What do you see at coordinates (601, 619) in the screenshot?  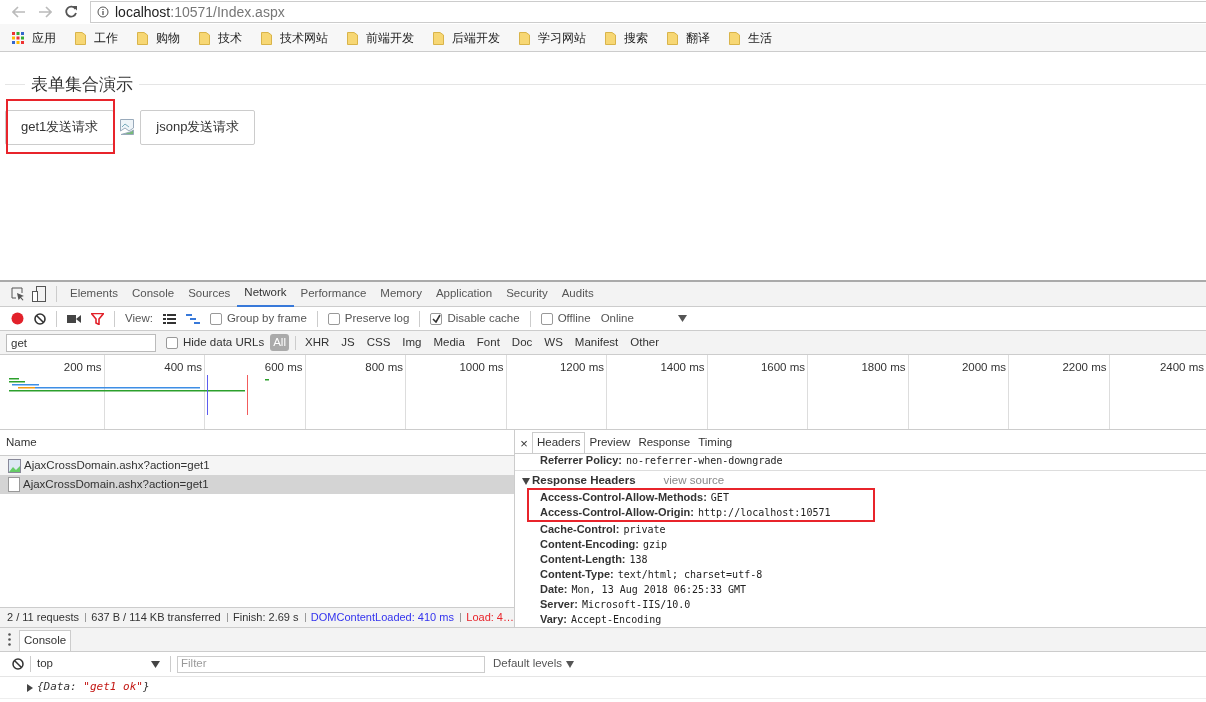 I see `header-line: Vary: Accept-Encoding` at bounding box center [601, 619].